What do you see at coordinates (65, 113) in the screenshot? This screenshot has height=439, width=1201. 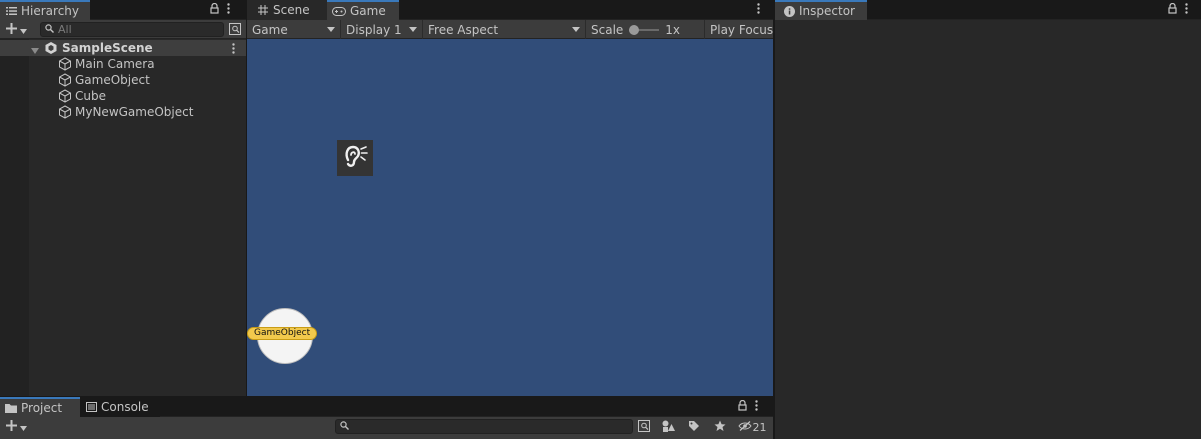 I see `gameobject-cube-icon` at bounding box center [65, 113].